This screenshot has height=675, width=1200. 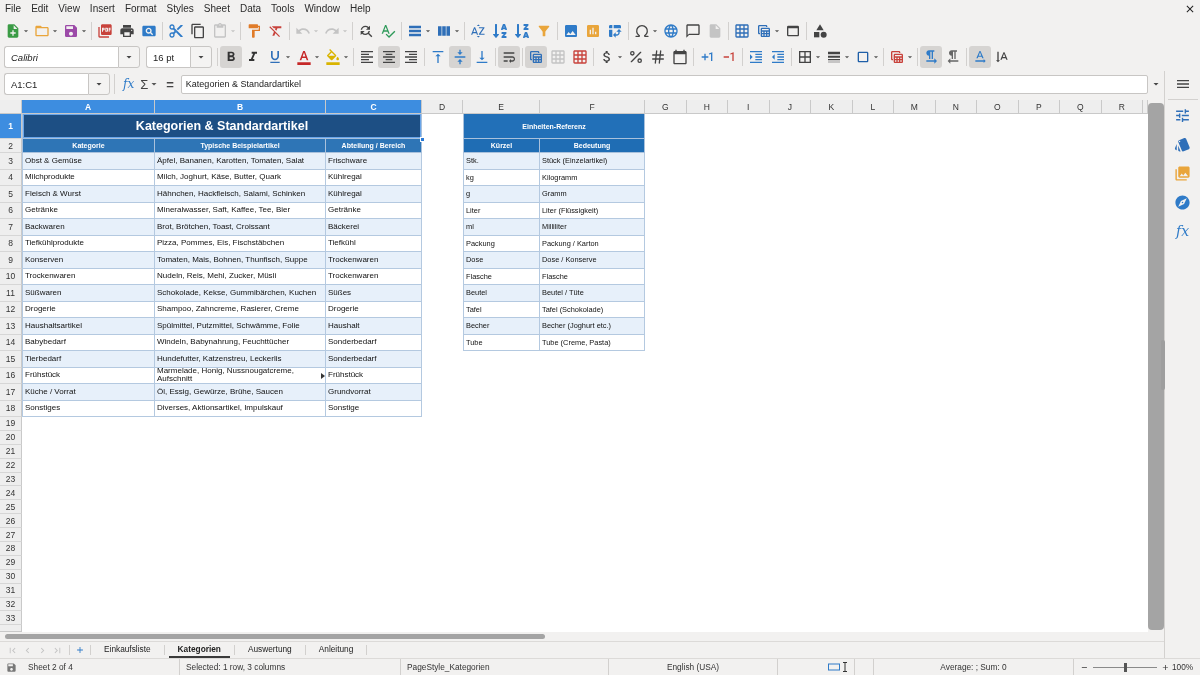 I want to click on wrap-button, so click(x=509, y=57).